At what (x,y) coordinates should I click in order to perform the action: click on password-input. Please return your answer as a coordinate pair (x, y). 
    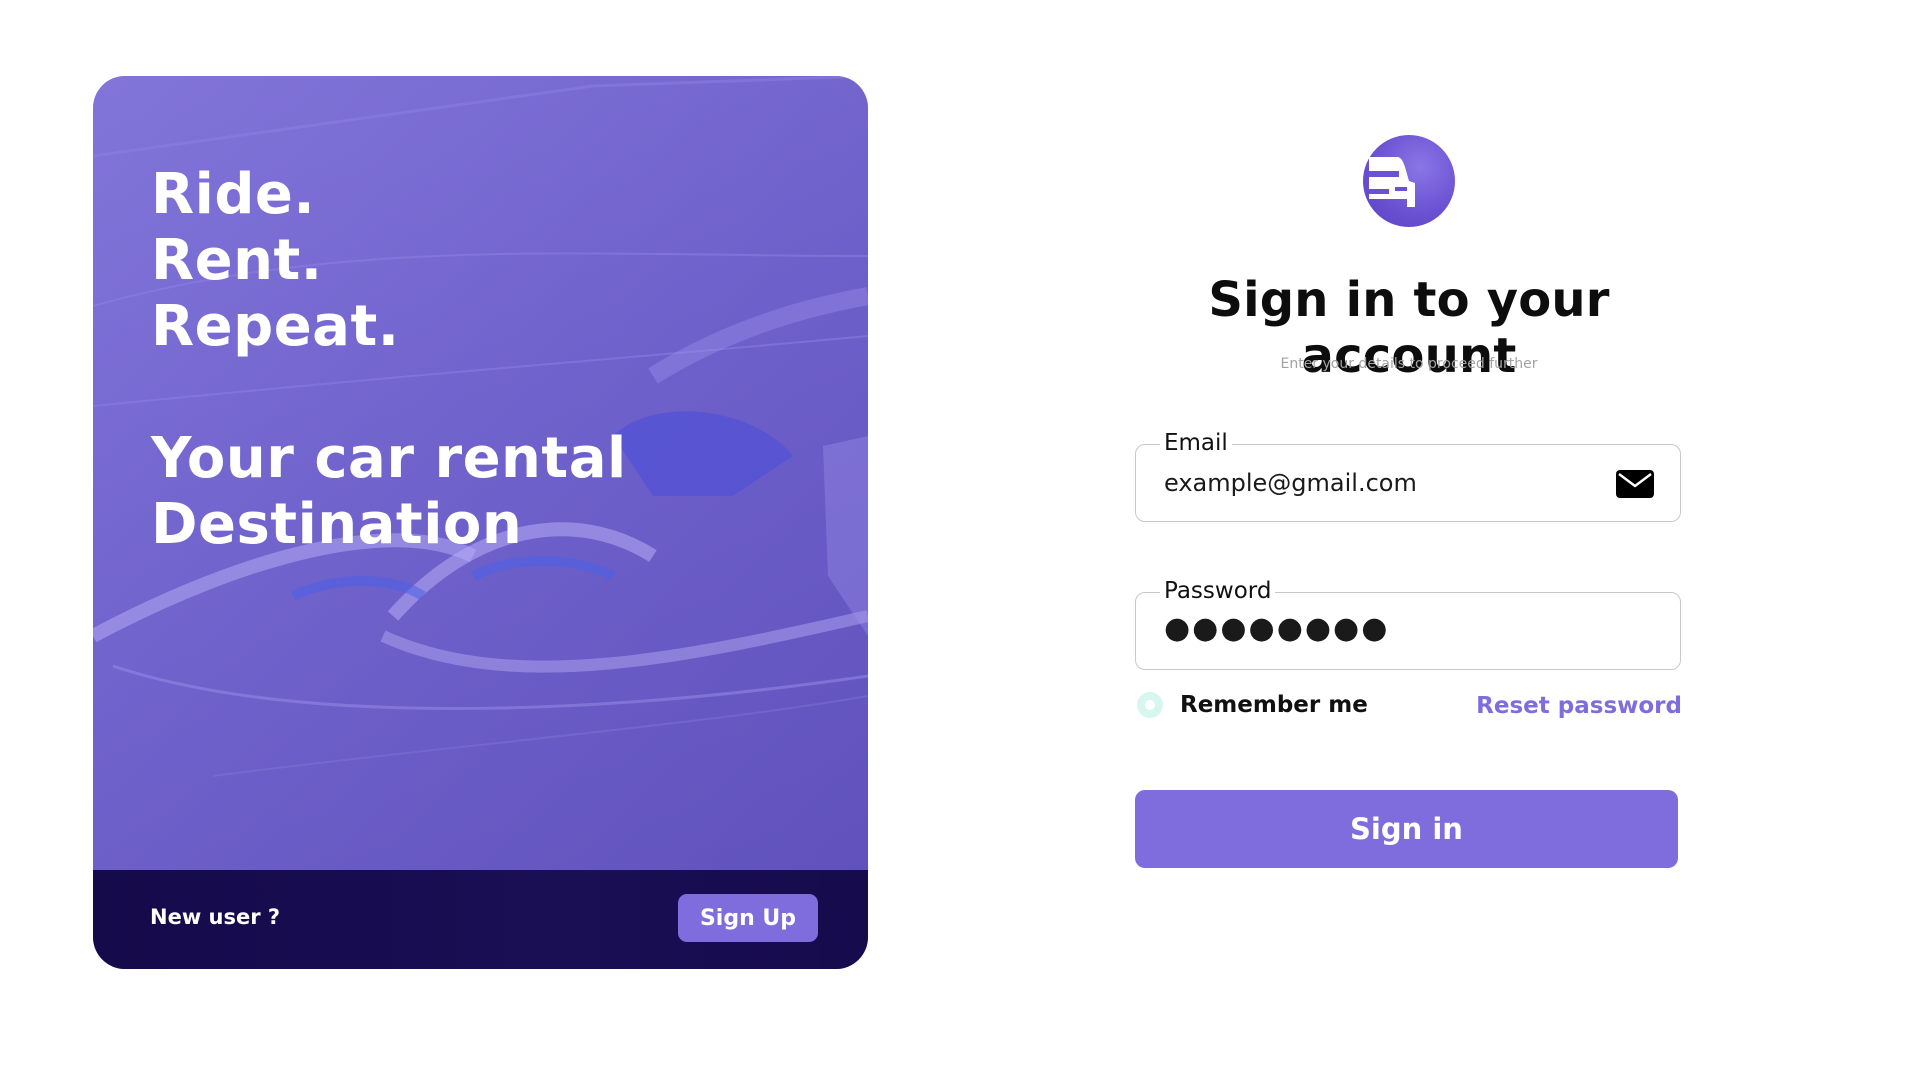
    Looking at the image, I should click on (1384, 628).